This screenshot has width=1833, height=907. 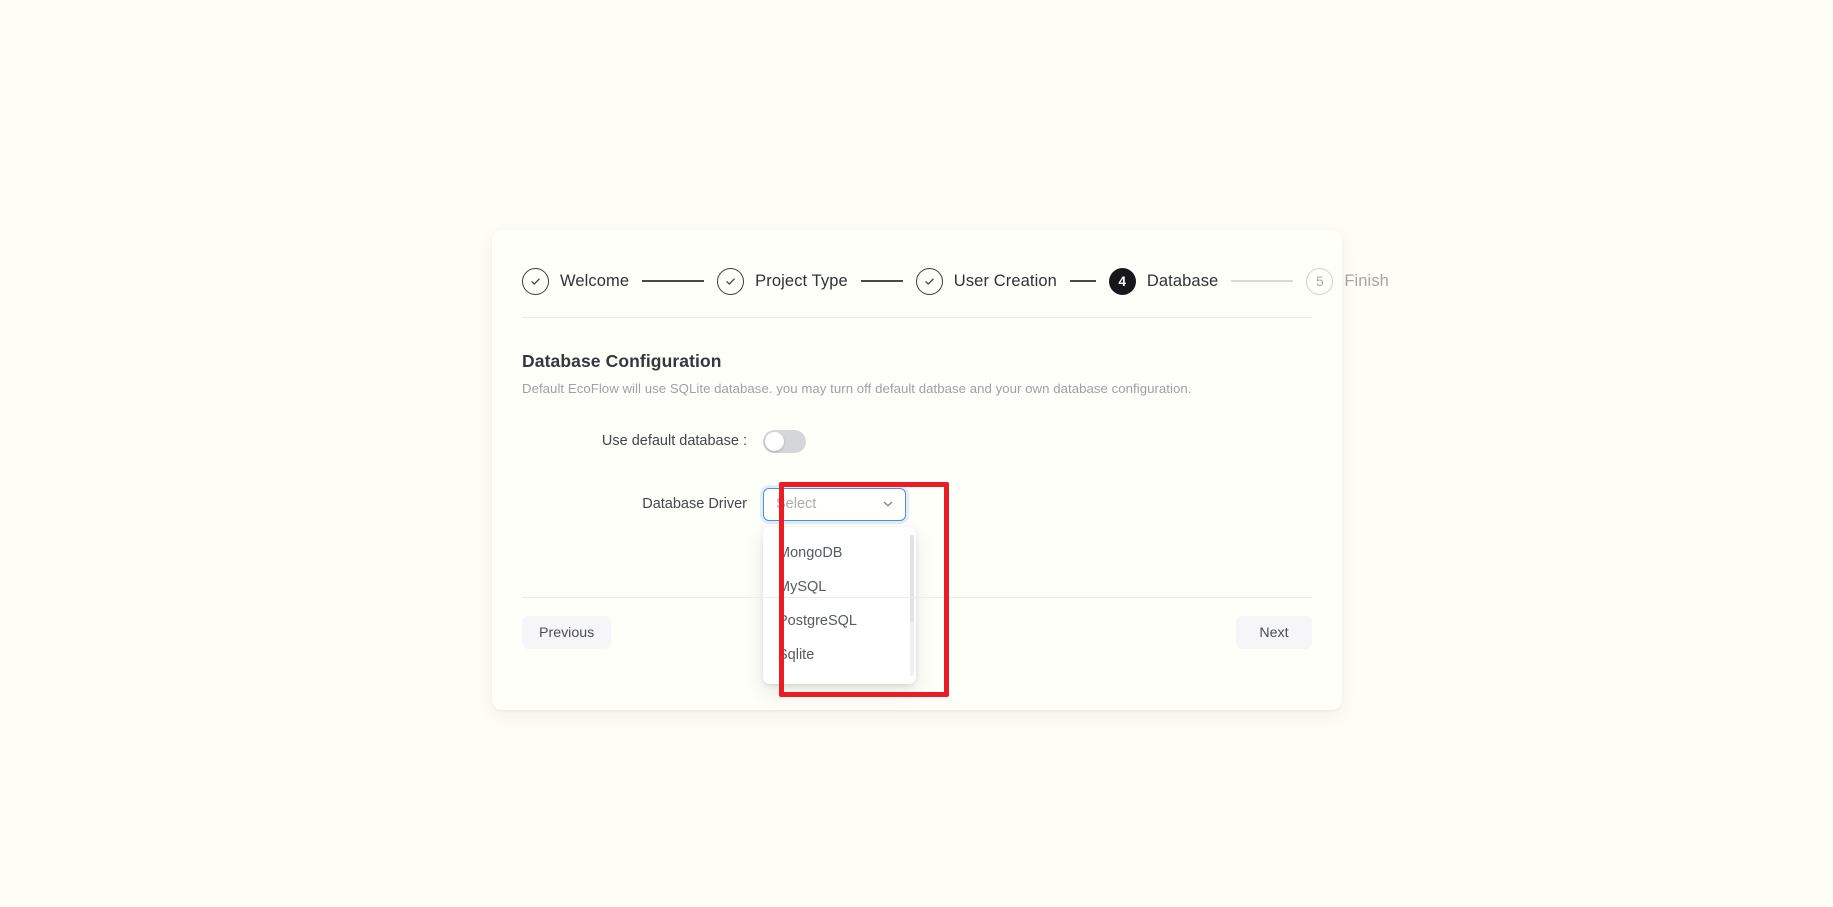 What do you see at coordinates (917, 441) in the screenshot?
I see `use-default-database-row: Use default database :` at bounding box center [917, 441].